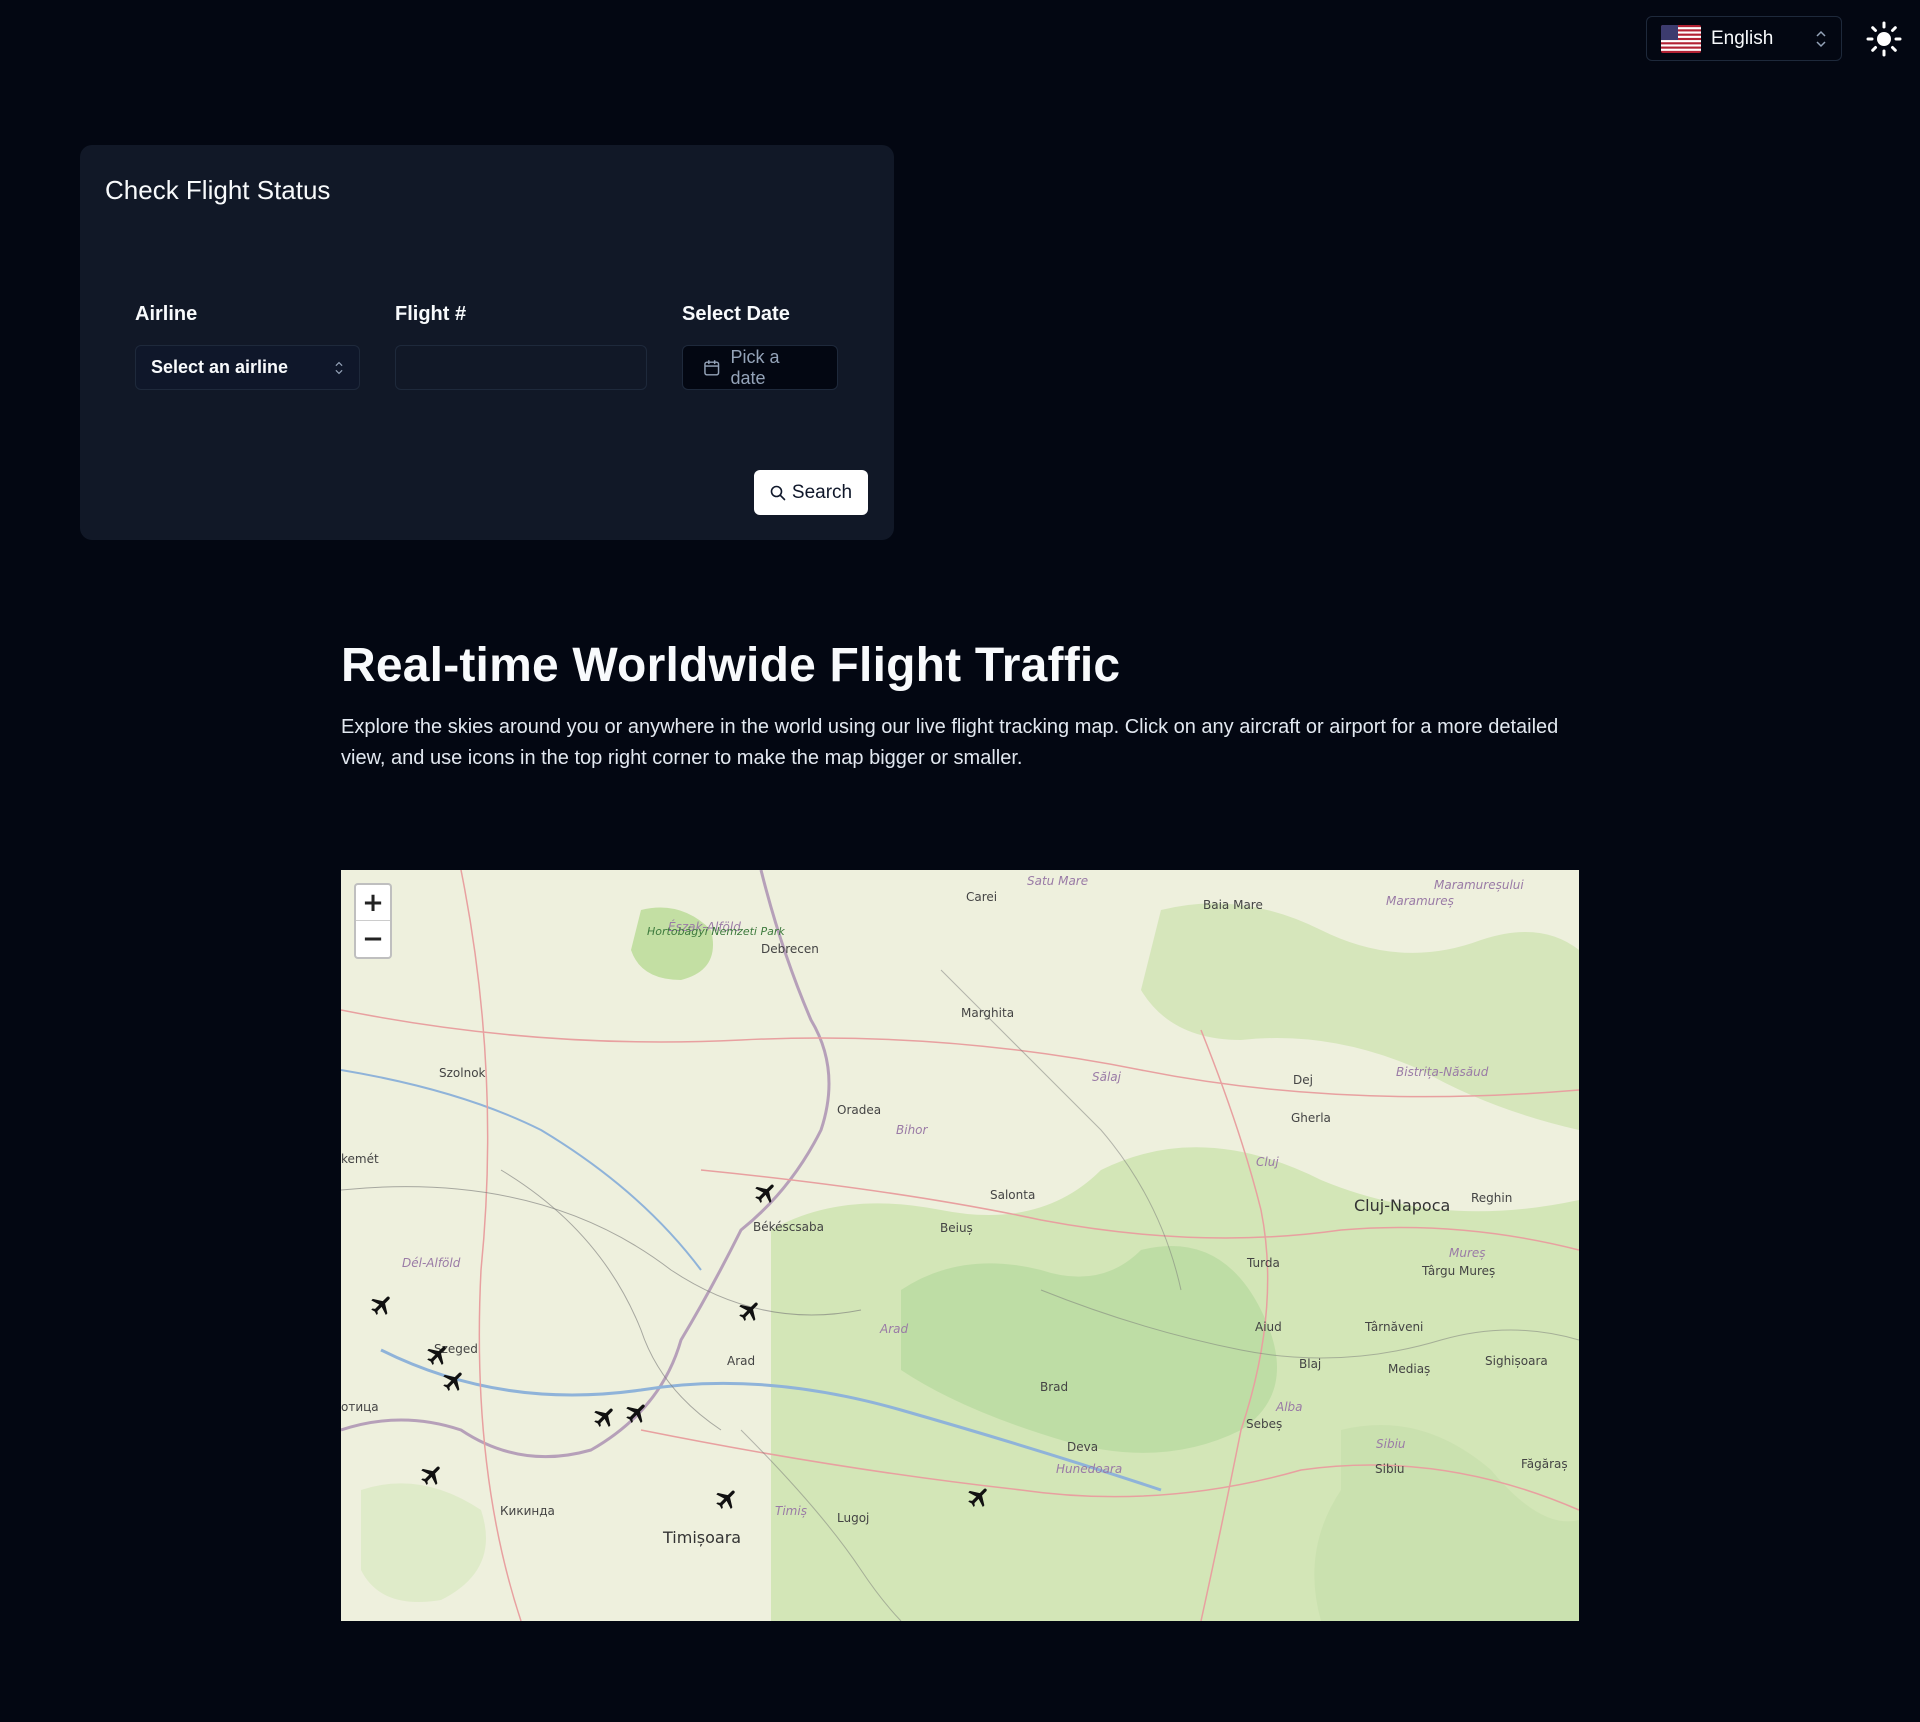 This screenshot has height=1722, width=1920. Describe the element at coordinates (731, 665) in the screenshot. I see `page-title: Real-time Worldwide Flight Traffic` at that location.